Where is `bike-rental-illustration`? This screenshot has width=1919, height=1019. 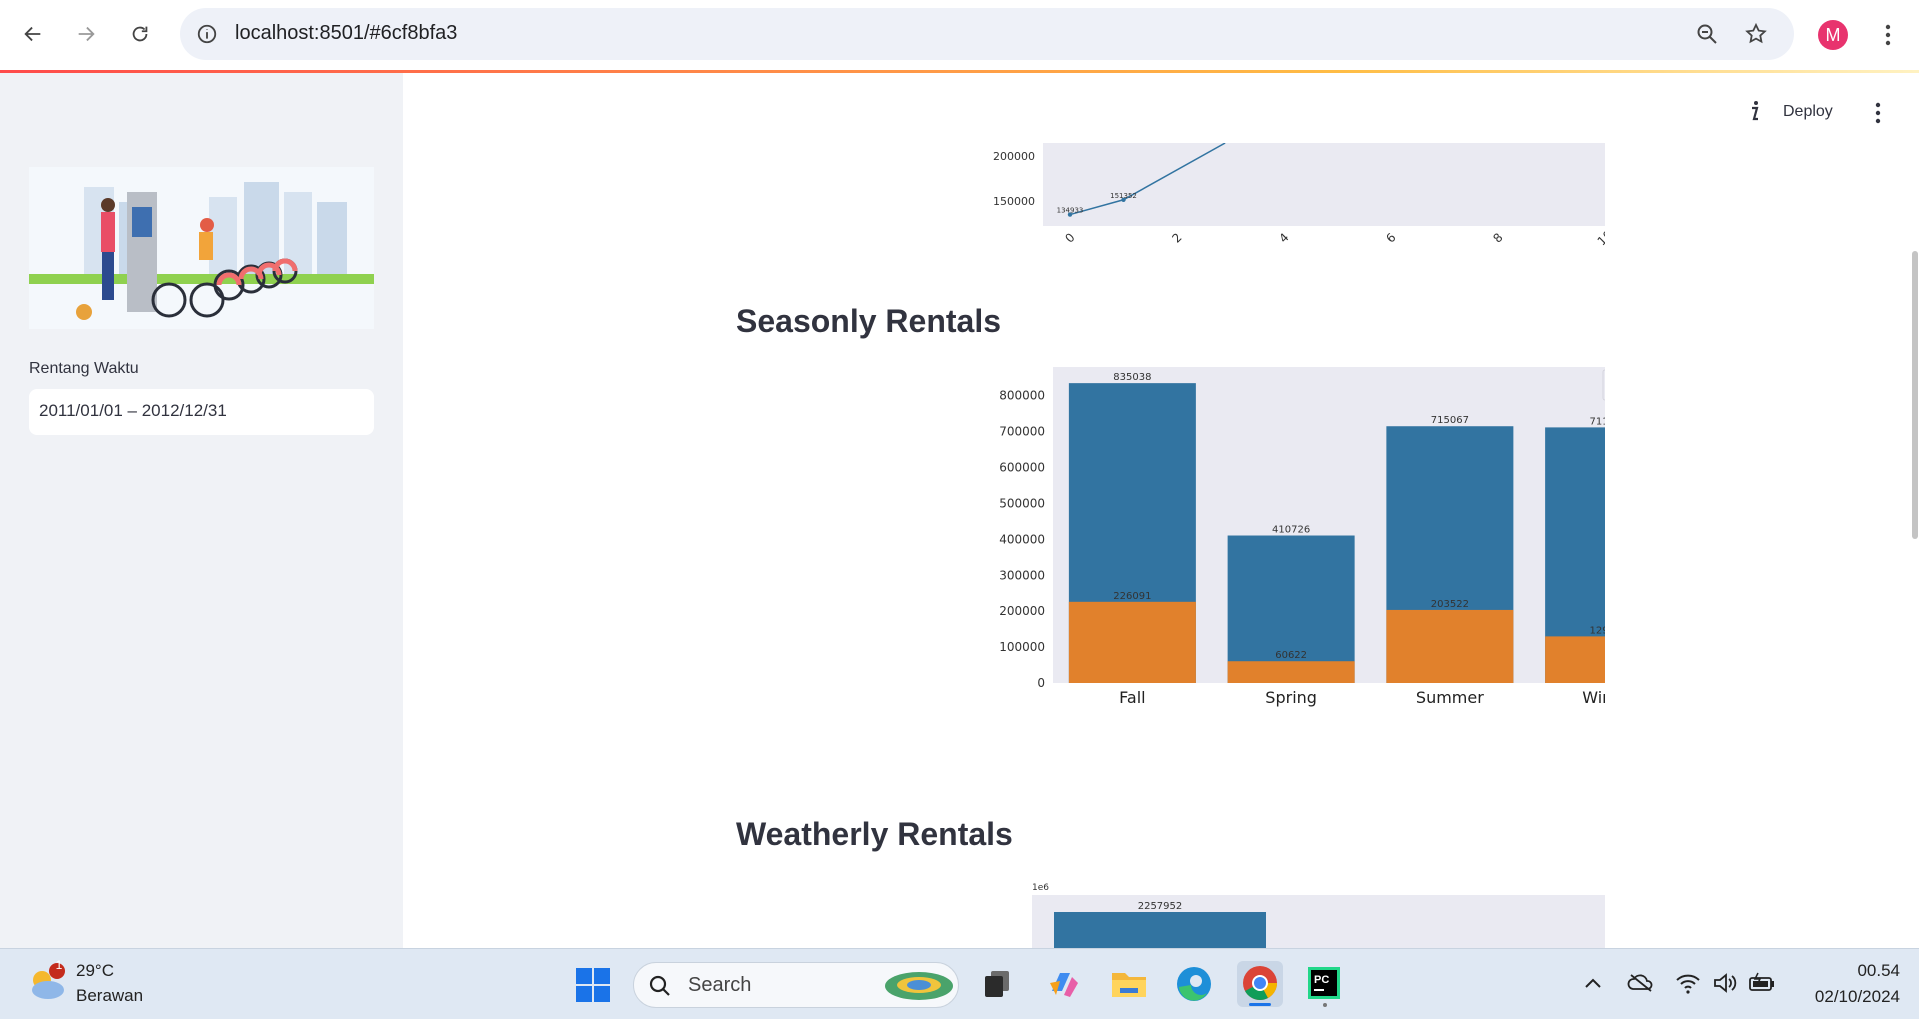 bike-rental-illustration is located at coordinates (201, 248).